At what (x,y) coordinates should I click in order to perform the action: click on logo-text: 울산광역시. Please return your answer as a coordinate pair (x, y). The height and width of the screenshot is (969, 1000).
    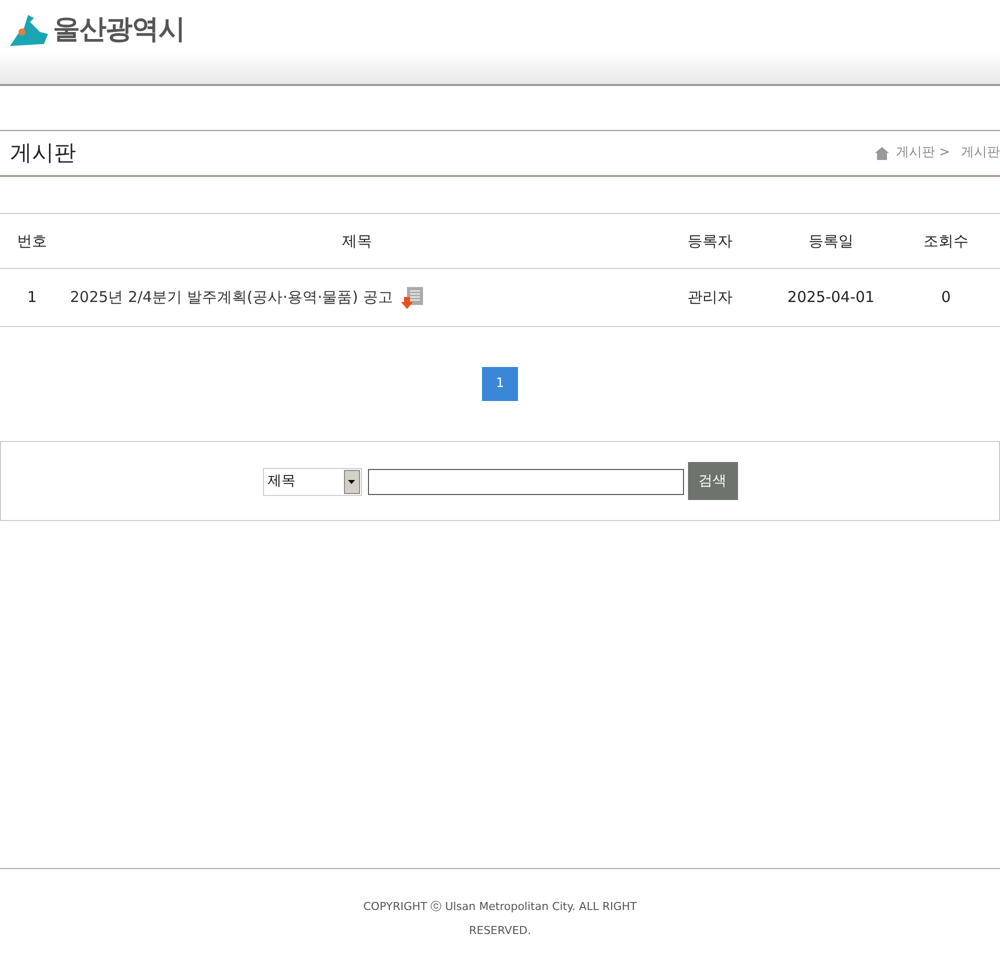
    Looking at the image, I should click on (119, 30).